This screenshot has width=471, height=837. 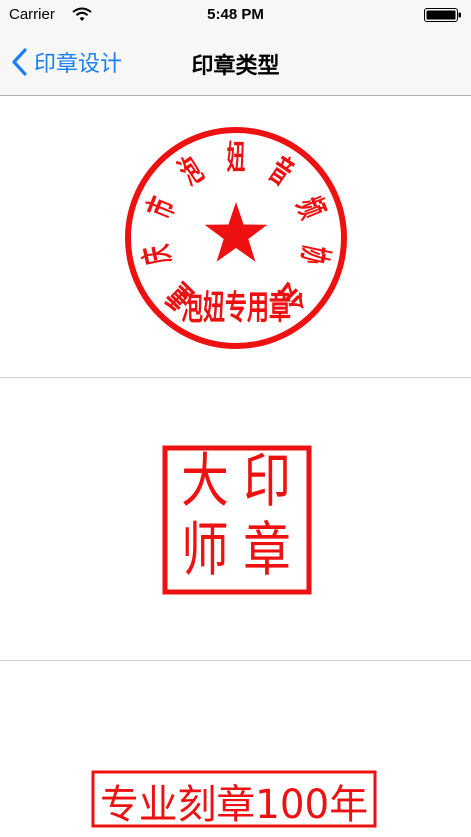 What do you see at coordinates (234, 805) in the screenshot?
I see `rectangle-seal-text: 专业刻章100年` at bounding box center [234, 805].